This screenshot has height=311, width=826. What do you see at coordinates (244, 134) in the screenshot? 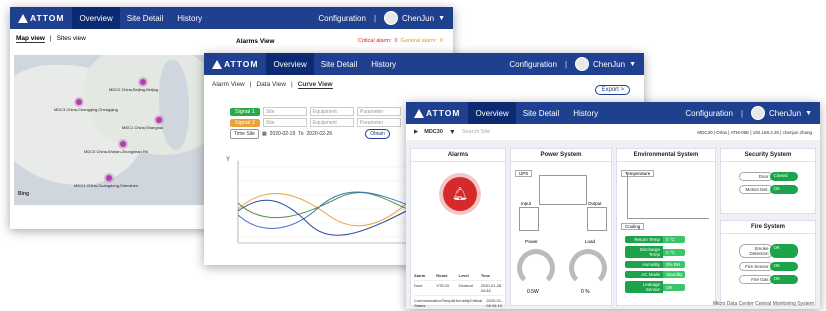
I see `time-site-button: Time Site` at bounding box center [244, 134].